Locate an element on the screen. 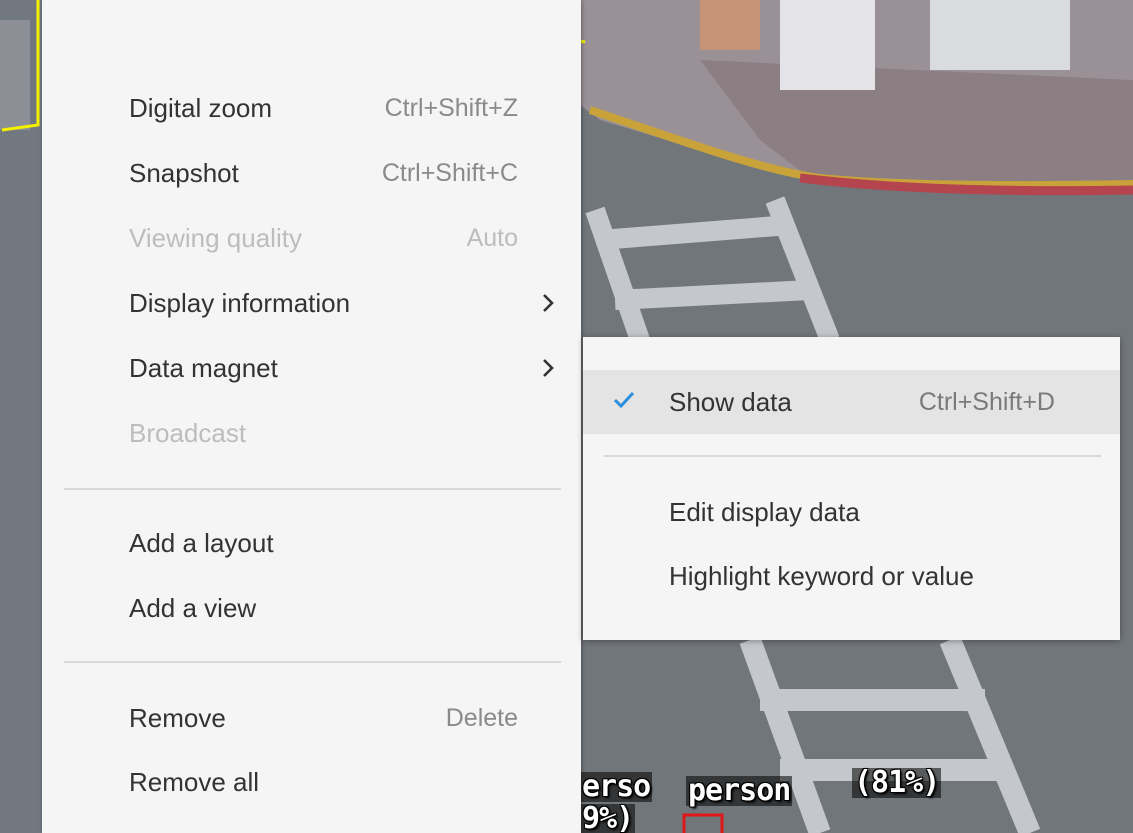 The height and width of the screenshot is (833, 1133). menu-item-shortcut: Ctrl+Shift+Z is located at coordinates (451, 107).